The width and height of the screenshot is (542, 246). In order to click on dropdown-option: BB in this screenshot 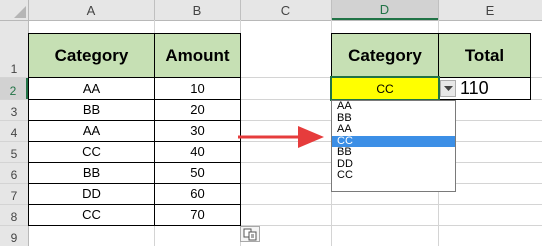, I will do `click(393, 152)`.